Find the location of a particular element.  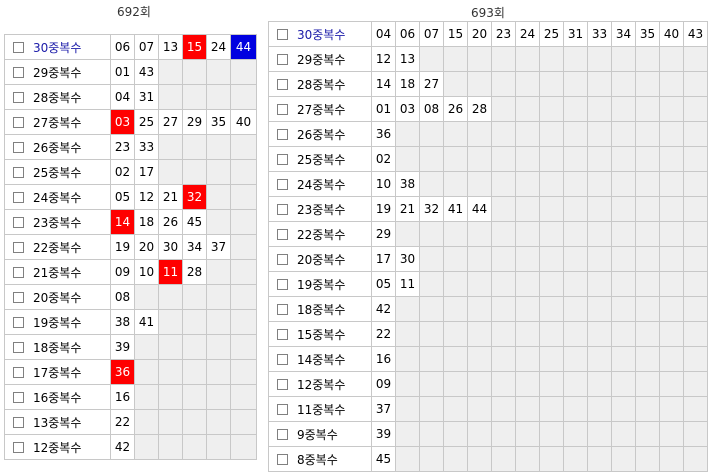

table-row: 22중복수 19 20 30 34 37 is located at coordinates (130, 247).